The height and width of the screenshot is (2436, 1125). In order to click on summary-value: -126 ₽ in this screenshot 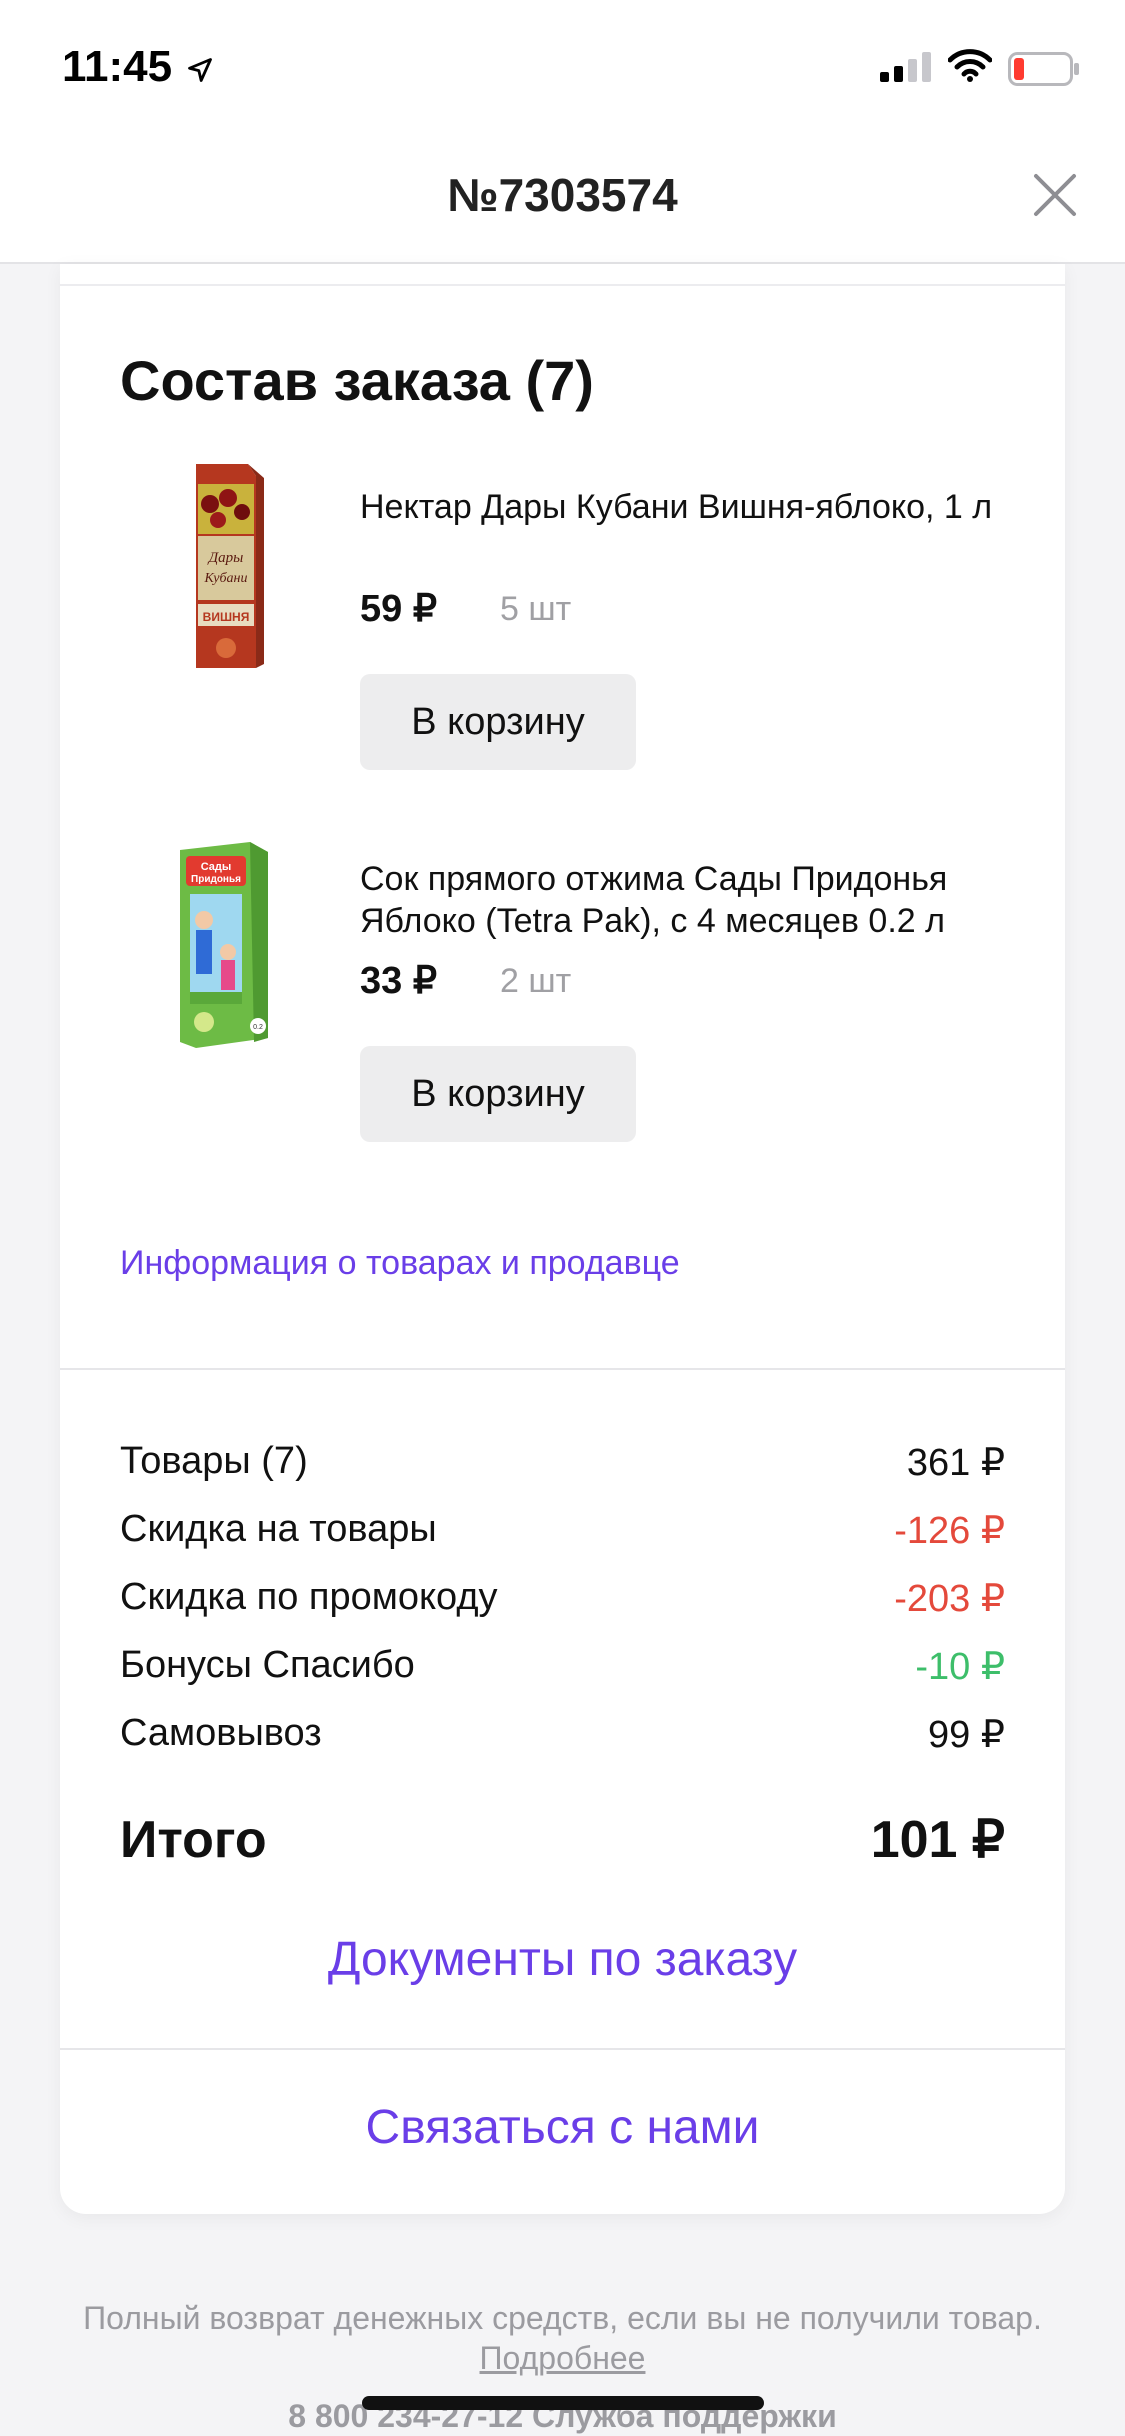, I will do `click(949, 1531)`.